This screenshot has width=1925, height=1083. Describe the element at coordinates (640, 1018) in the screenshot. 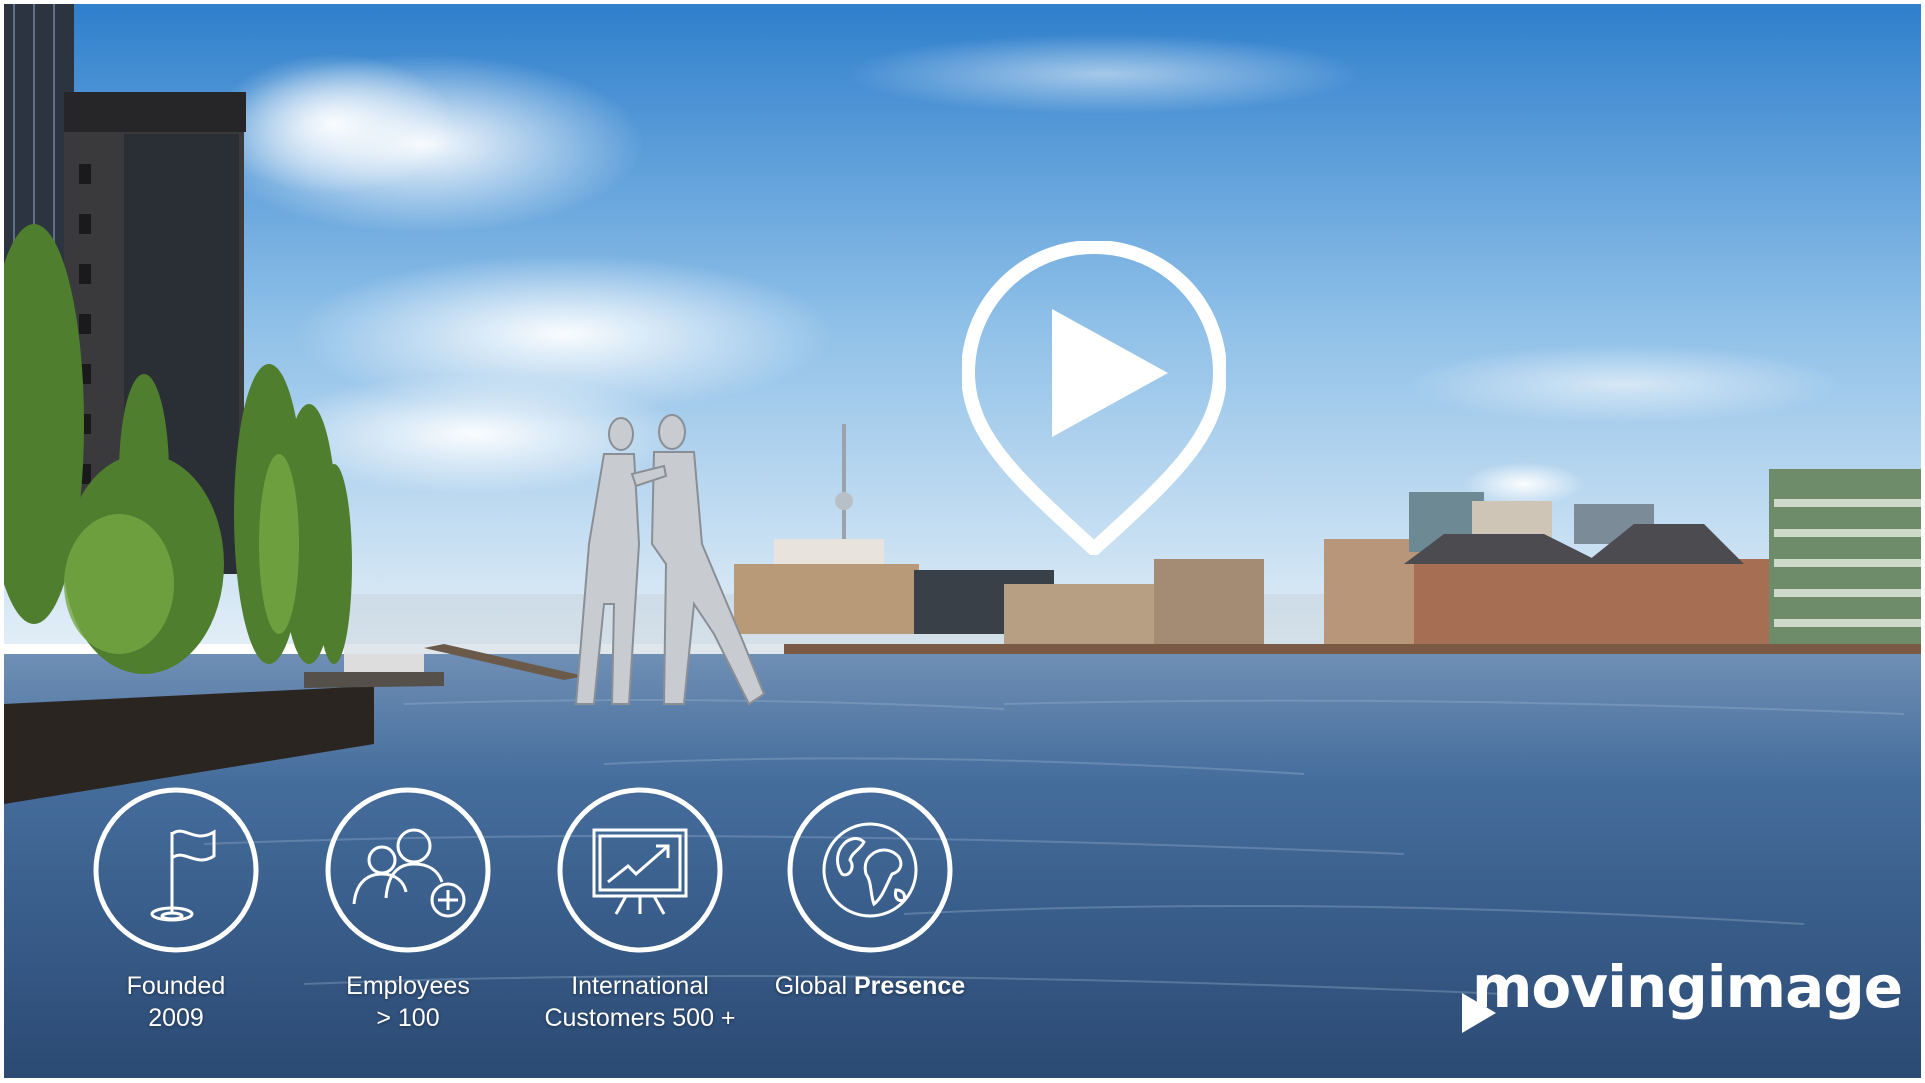

I see `stat-customers-count: Customers 500 +` at that location.